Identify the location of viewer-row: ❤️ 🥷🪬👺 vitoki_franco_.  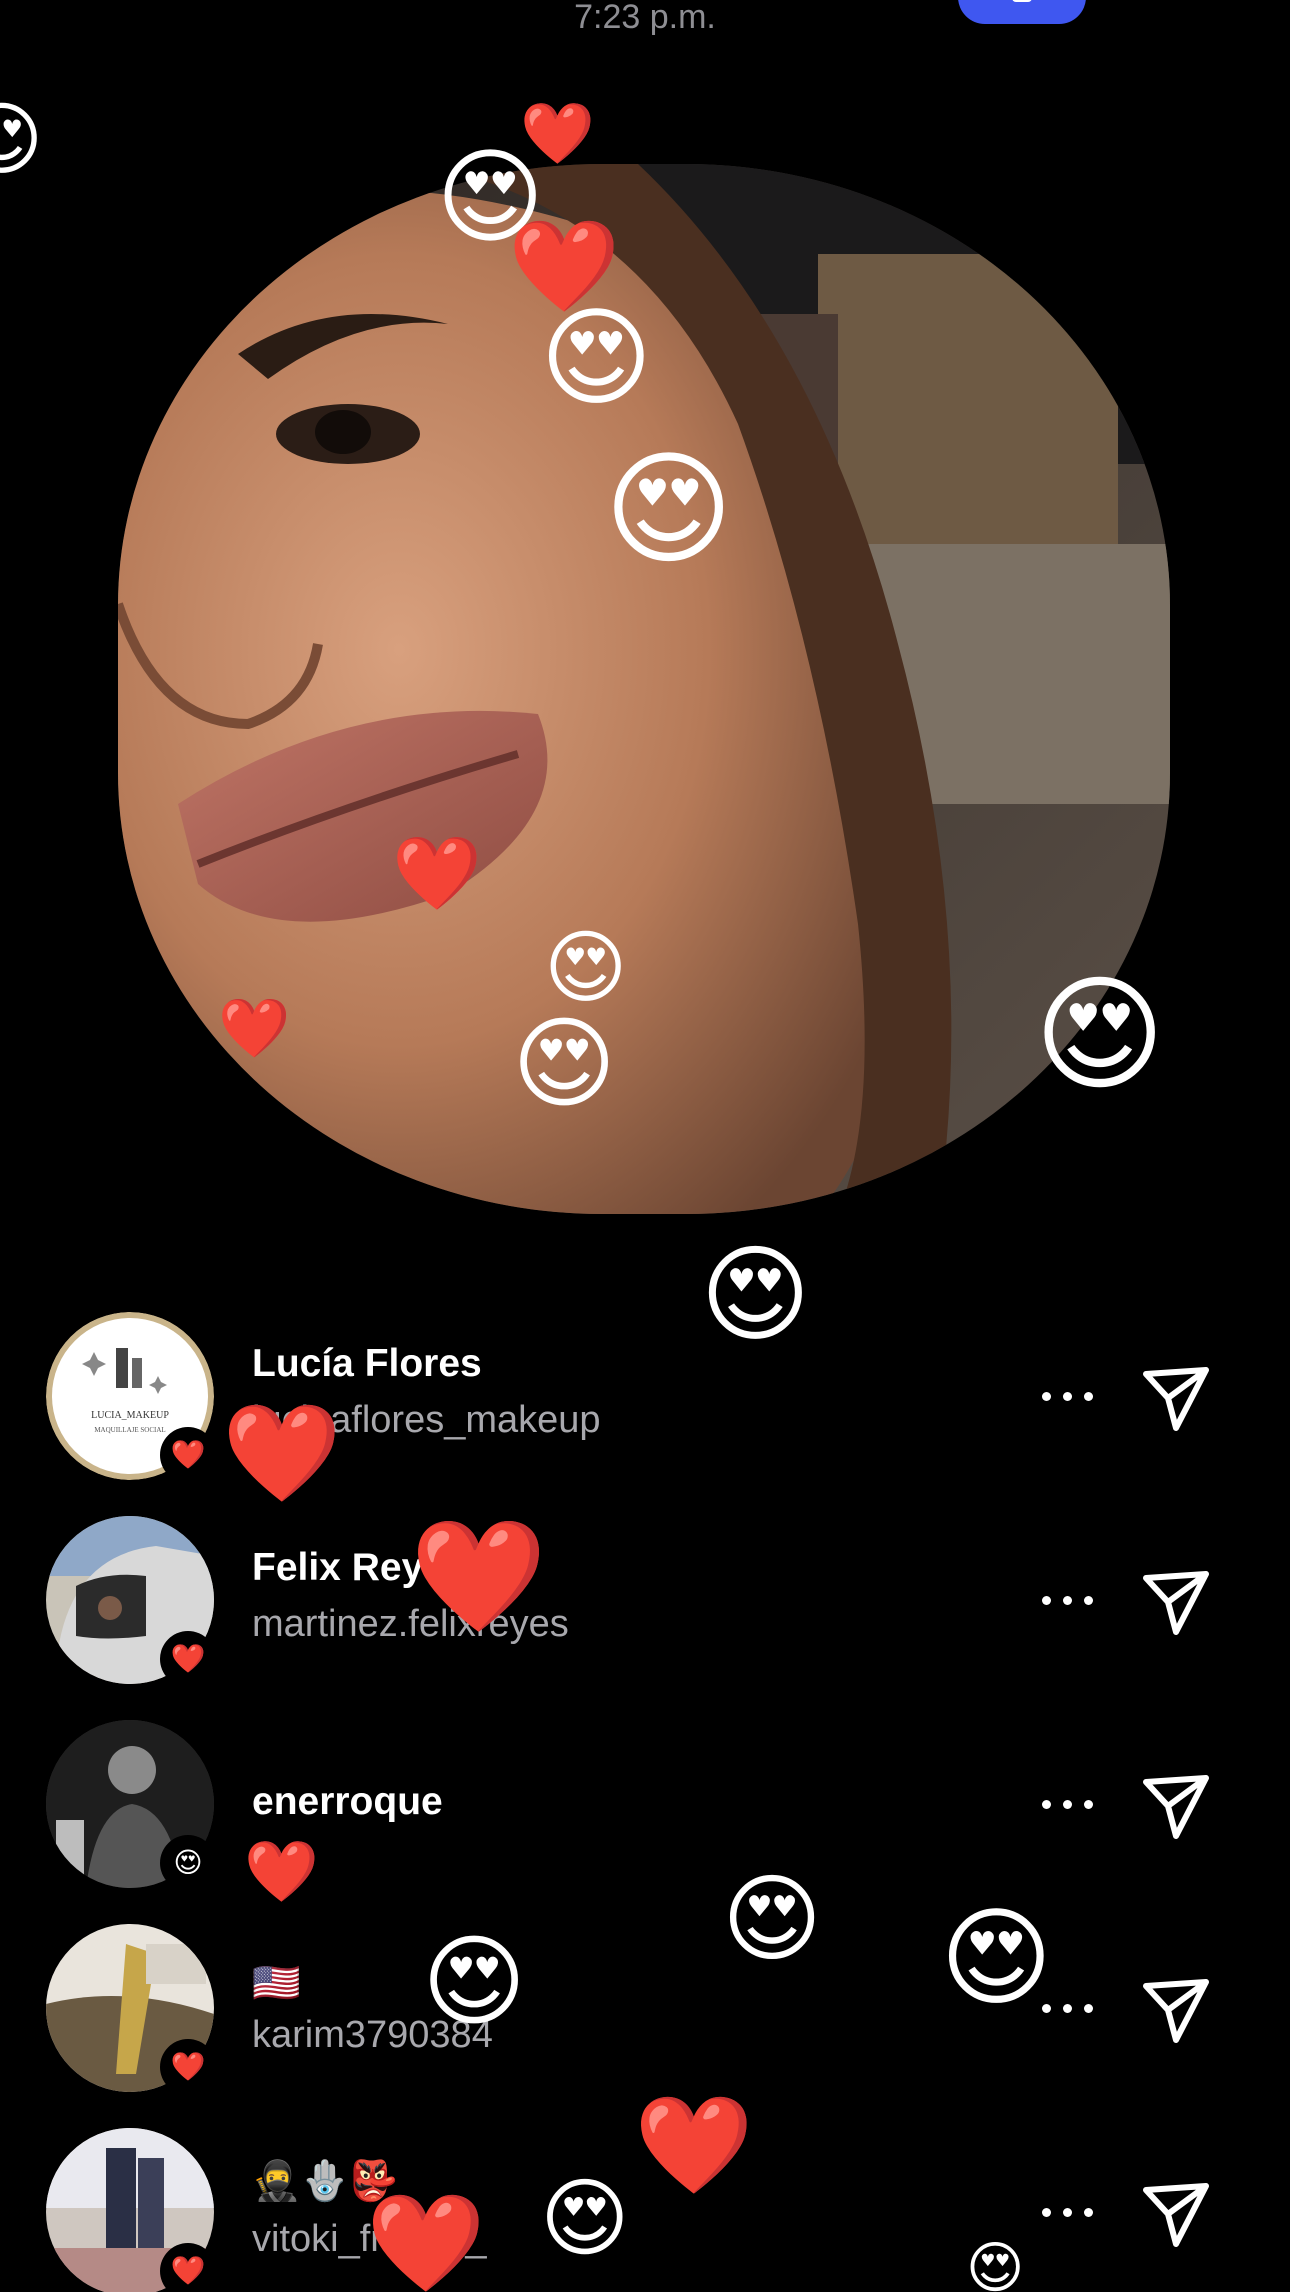
(645, 2210).